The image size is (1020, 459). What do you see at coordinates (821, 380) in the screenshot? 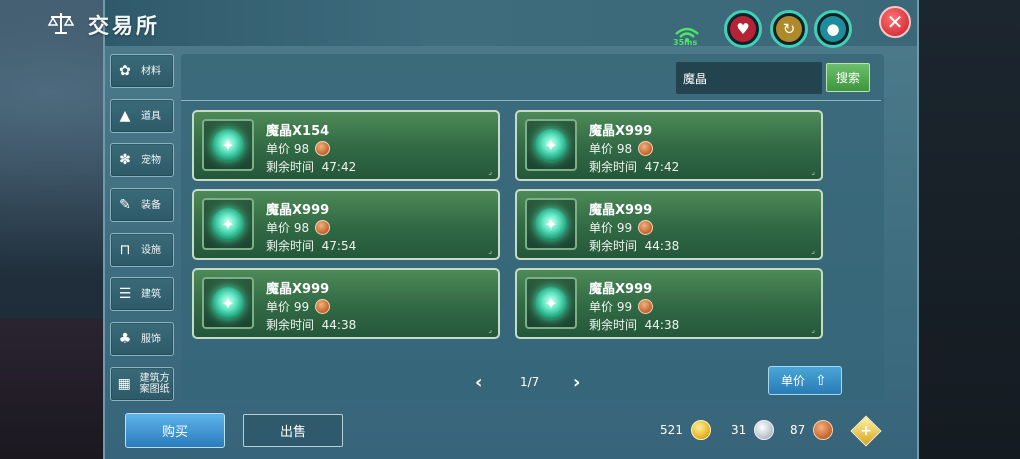
I see `sort-arrow-icon: ⇧` at bounding box center [821, 380].